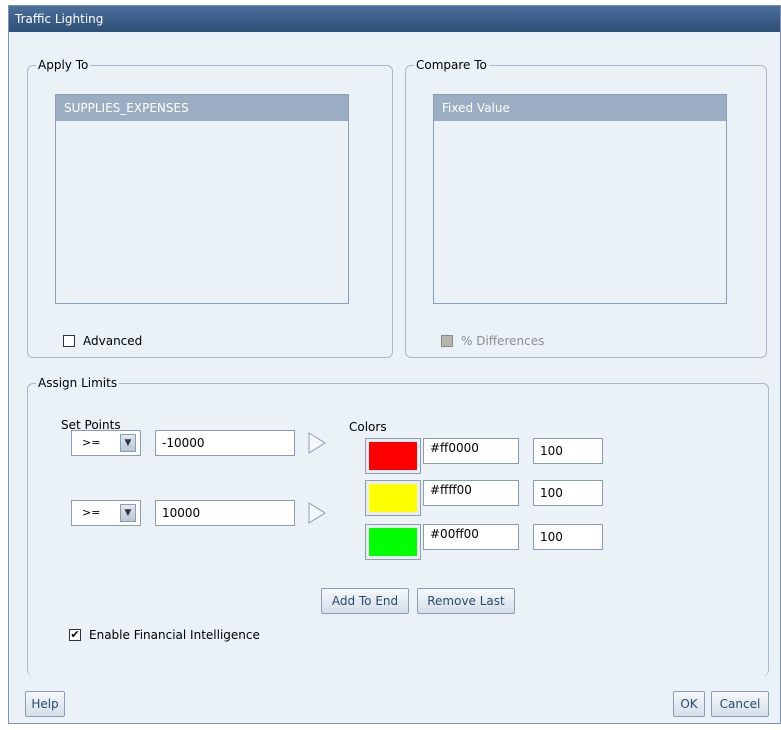  I want to click on colors-label: Colors, so click(368, 427).